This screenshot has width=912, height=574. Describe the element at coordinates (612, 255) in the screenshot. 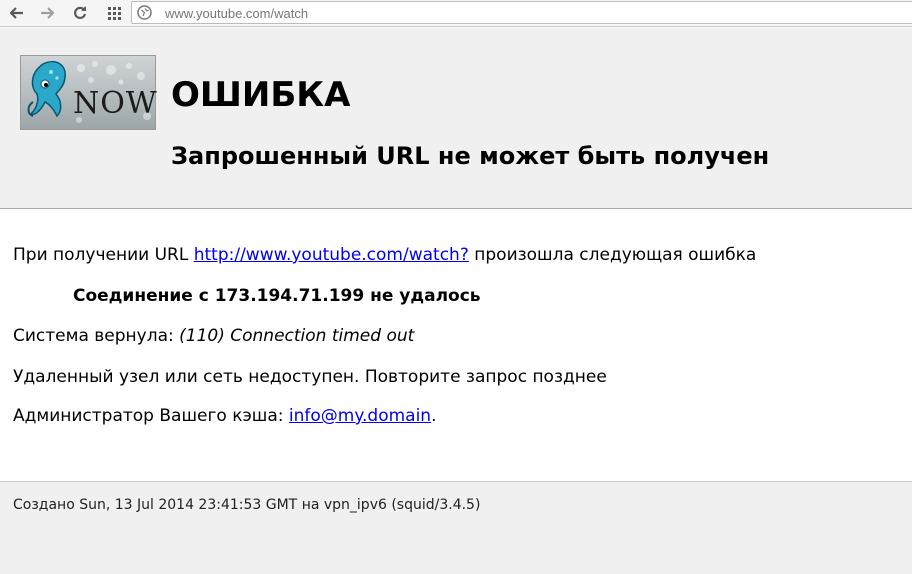

I see `fetch-suffix: произошла следующая ошибка` at that location.